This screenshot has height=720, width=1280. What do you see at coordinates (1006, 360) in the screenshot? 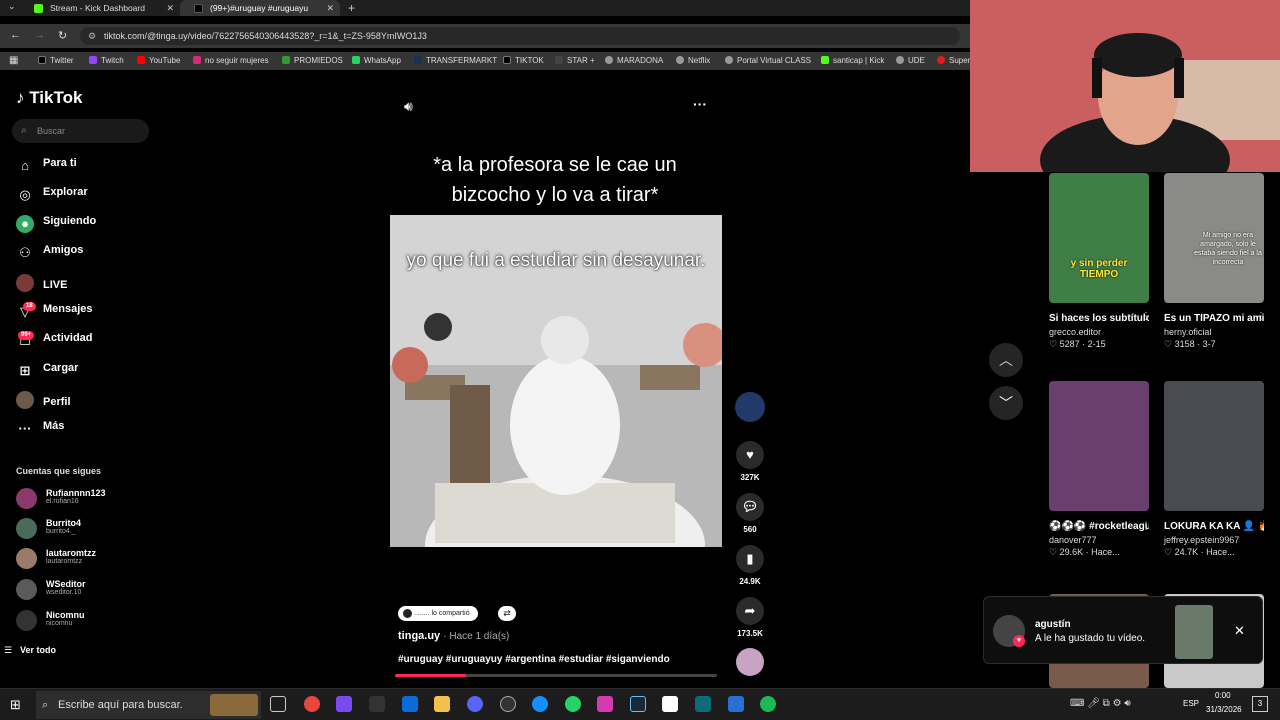
I see `previous-video-button: ︿` at bounding box center [1006, 360].